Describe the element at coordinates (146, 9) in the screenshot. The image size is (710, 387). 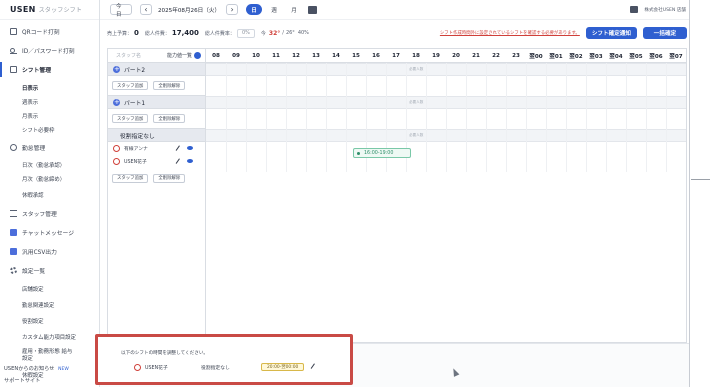
I see `chevron-left-icon: ‹` at that location.